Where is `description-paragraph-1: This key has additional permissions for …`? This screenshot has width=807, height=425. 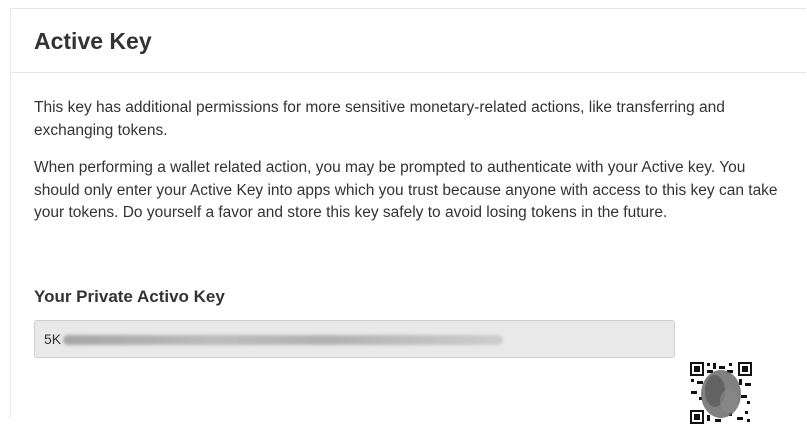
description-paragraph-1: This key has additional permissions for … is located at coordinates (379, 119).